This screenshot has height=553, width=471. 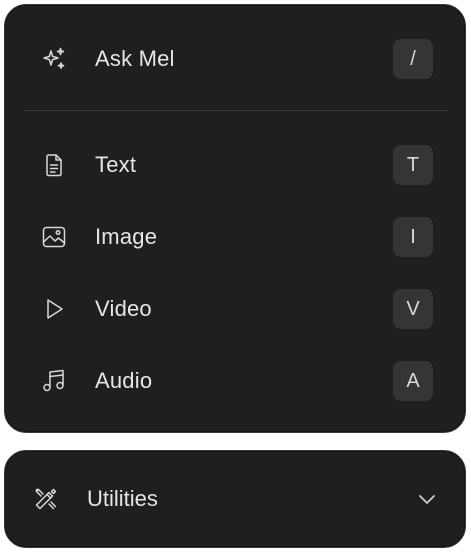 What do you see at coordinates (116, 164) in the screenshot?
I see `menu-item-label: Text` at bounding box center [116, 164].